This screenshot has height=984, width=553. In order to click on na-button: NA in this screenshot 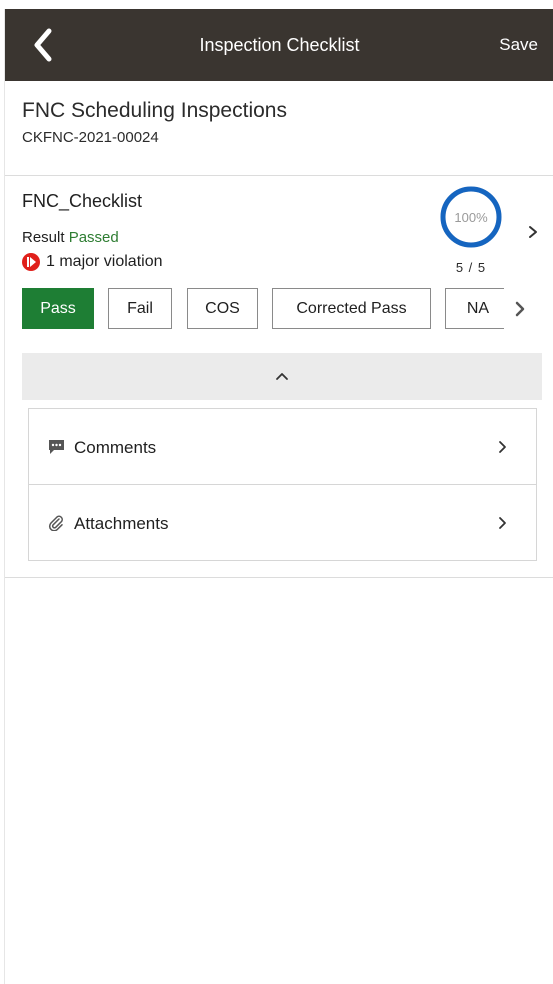, I will do `click(474, 308)`.